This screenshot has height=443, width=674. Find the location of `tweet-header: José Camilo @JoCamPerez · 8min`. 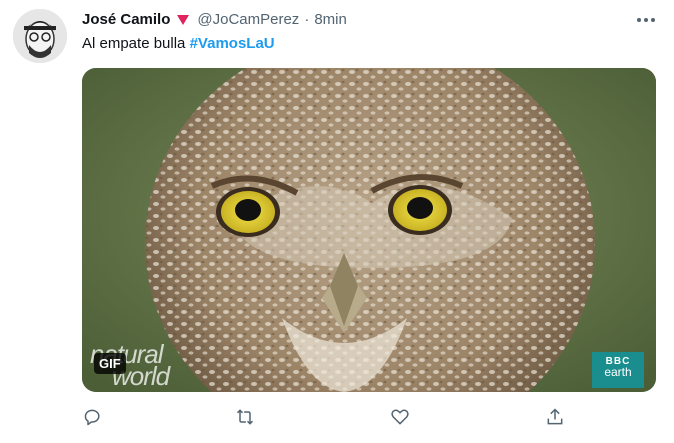

tweet-header: José Camilo @JoCamPerez · 8min is located at coordinates (214, 19).